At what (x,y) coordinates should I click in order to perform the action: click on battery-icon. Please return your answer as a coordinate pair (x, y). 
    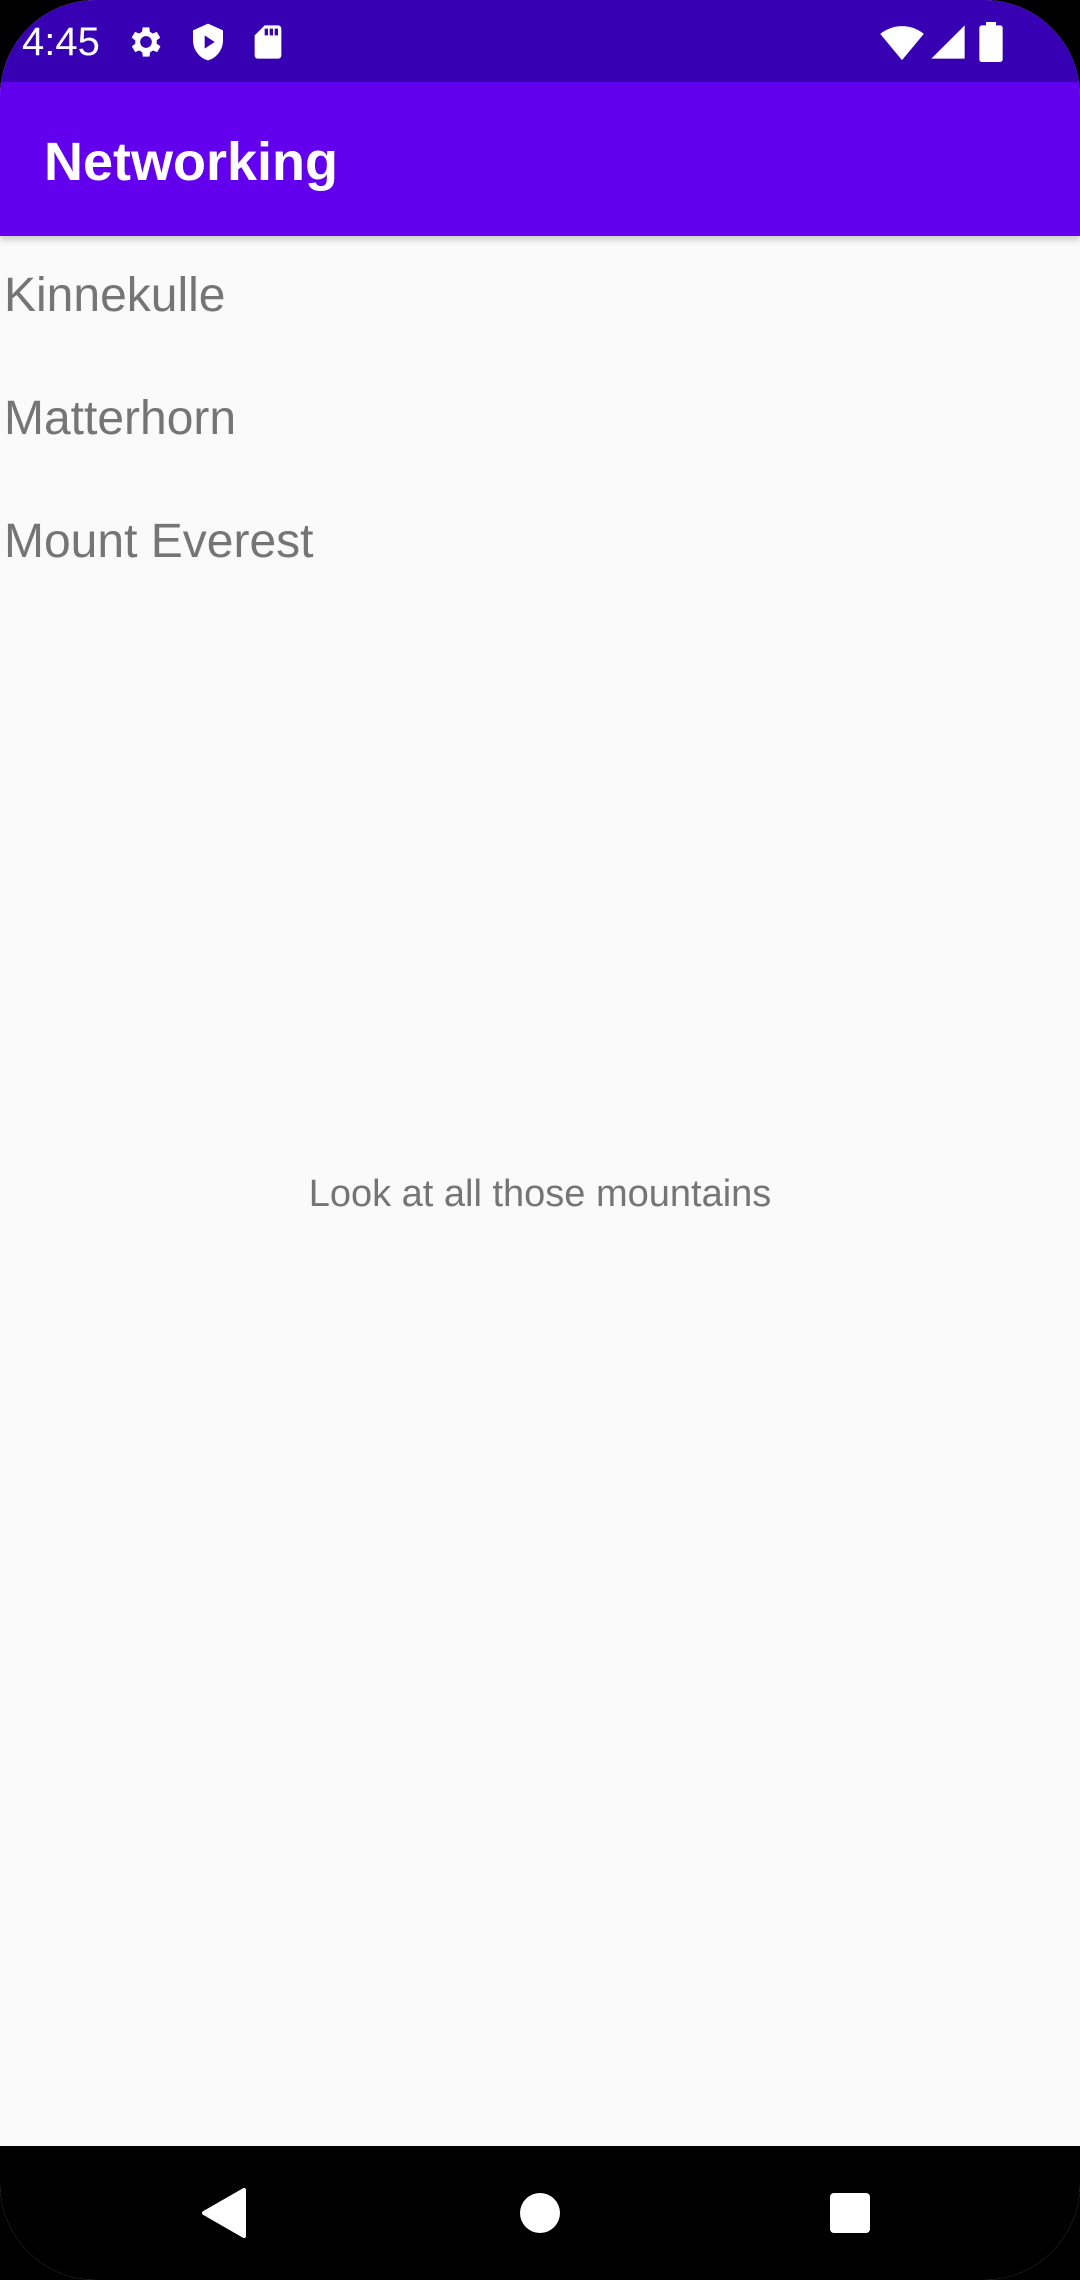
    Looking at the image, I should click on (991, 42).